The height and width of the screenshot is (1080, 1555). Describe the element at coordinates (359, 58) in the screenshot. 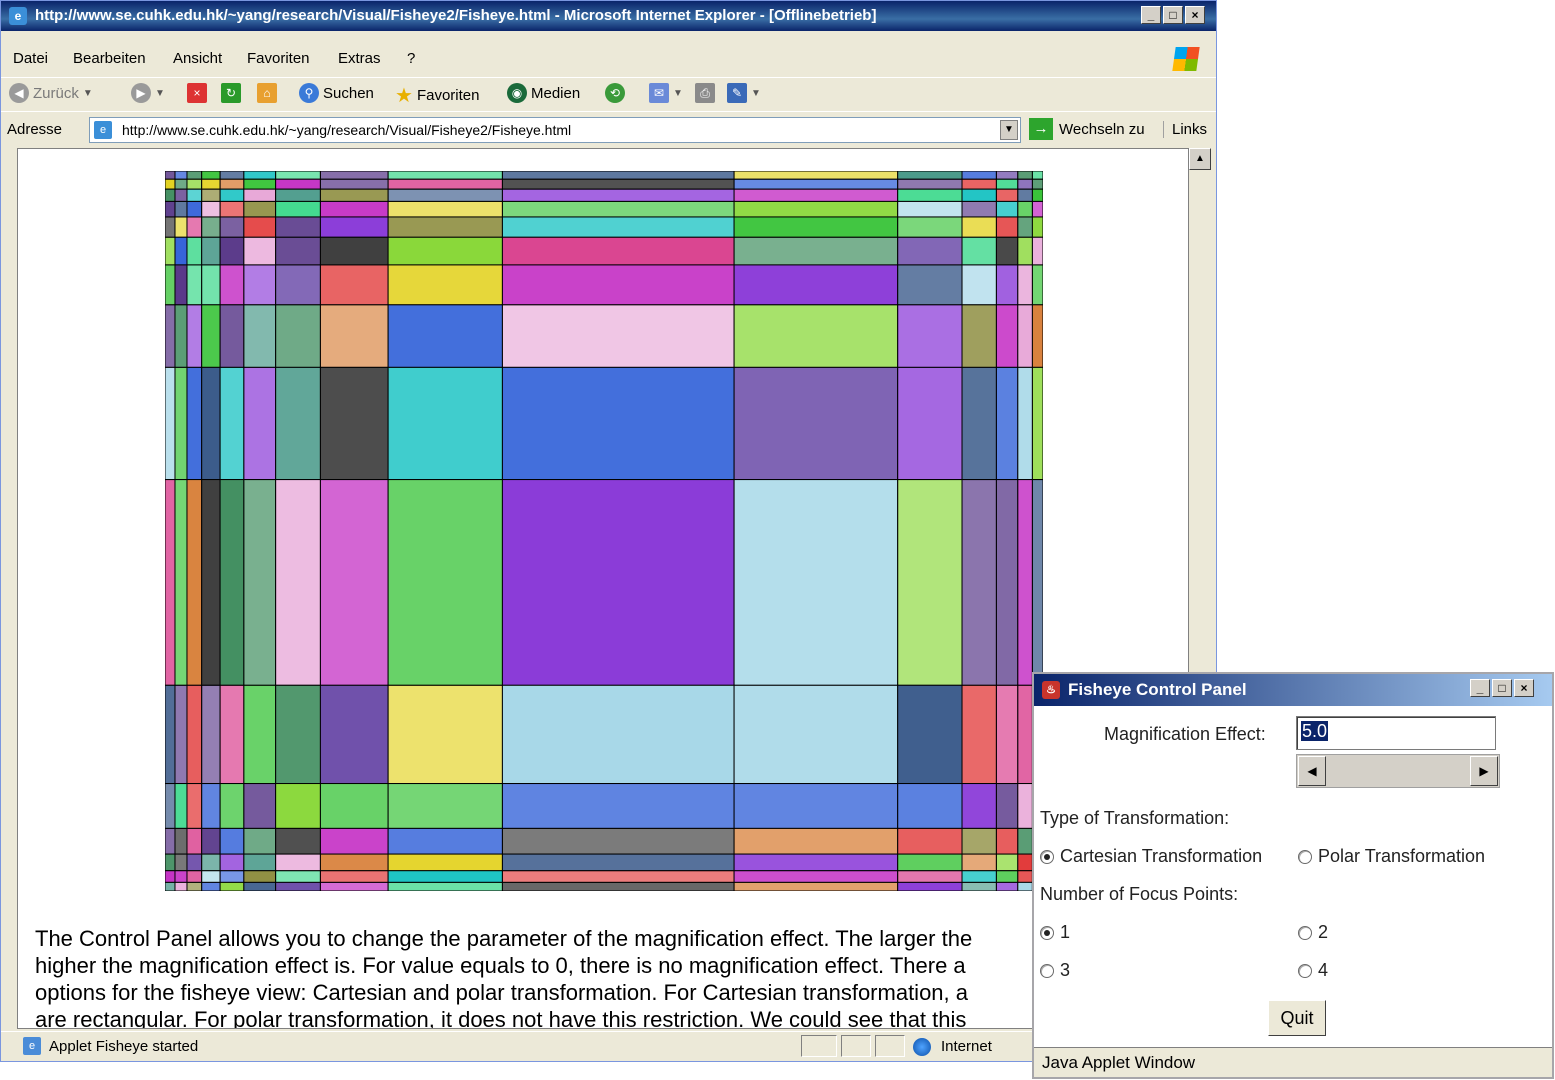

I see `menu-extras: Extras` at that location.